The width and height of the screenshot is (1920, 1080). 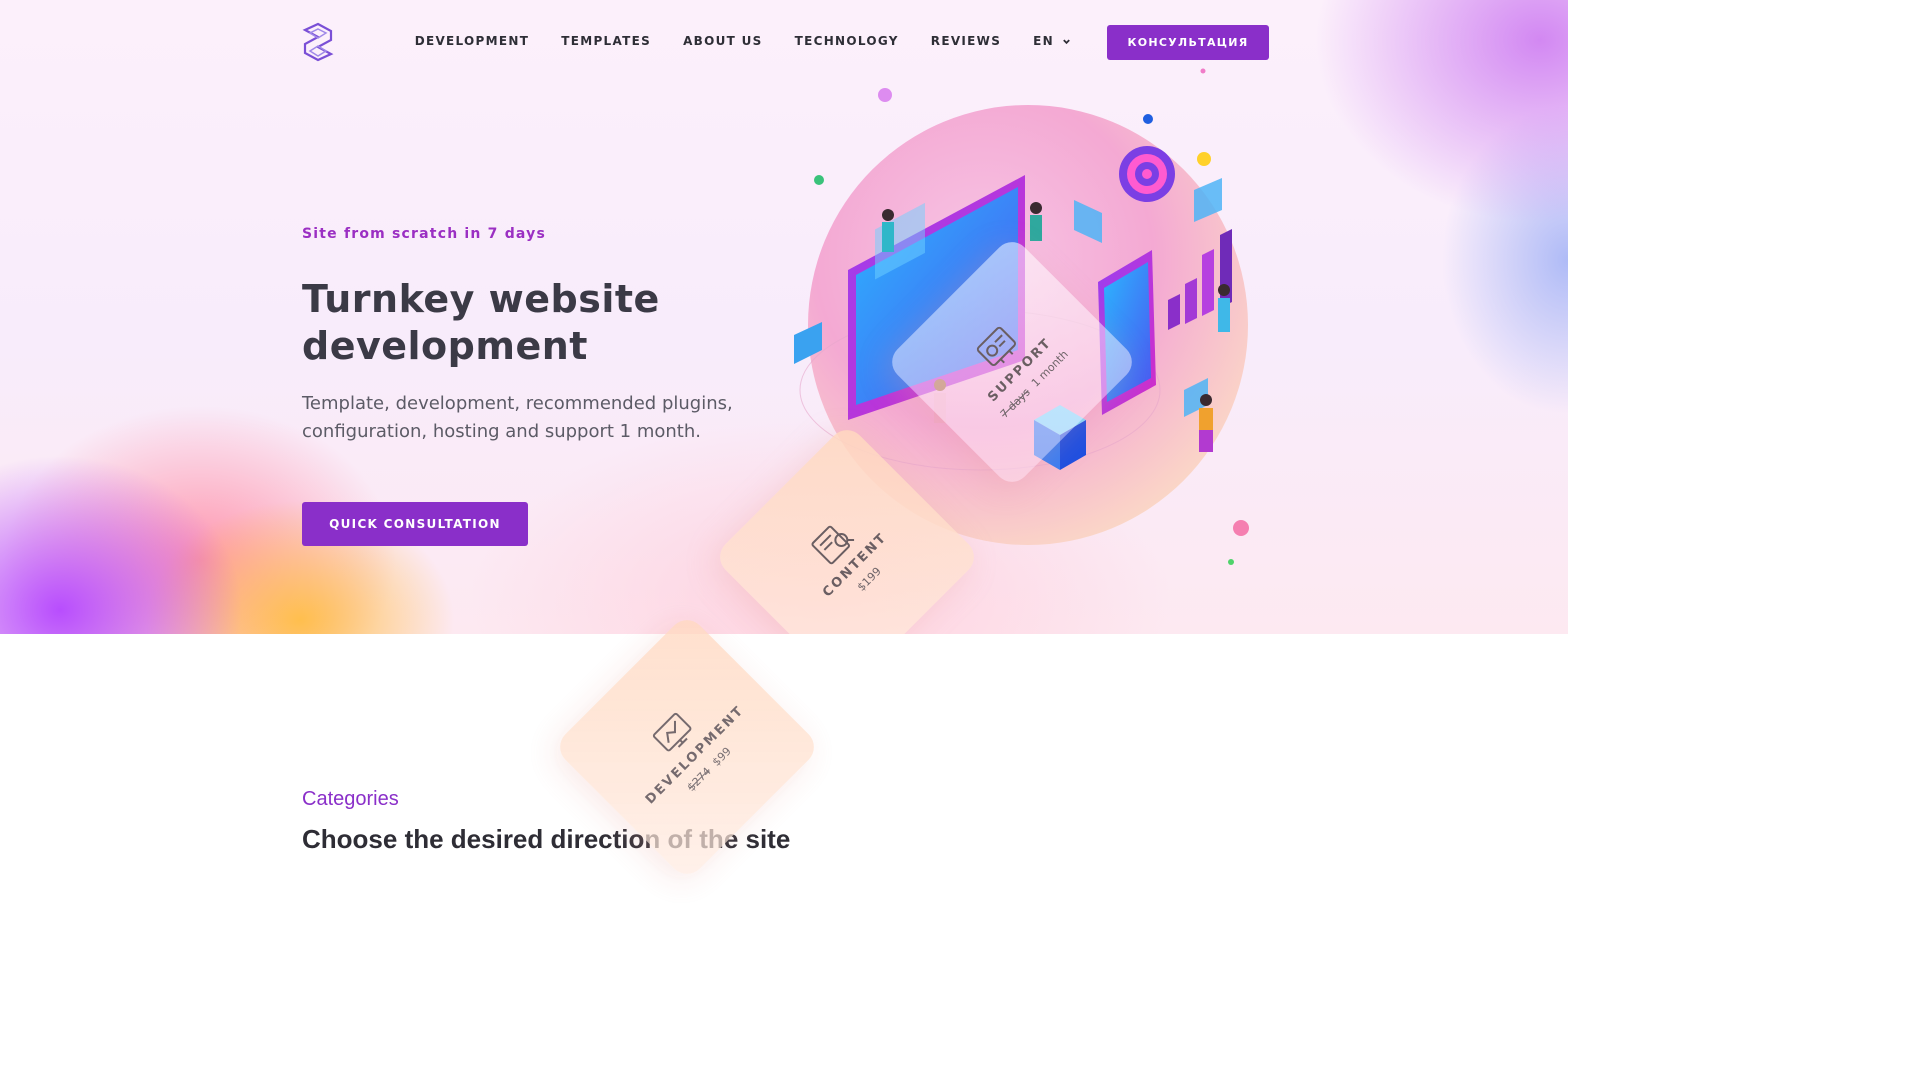 What do you see at coordinates (318, 42) in the screenshot?
I see `s-logo-icon` at bounding box center [318, 42].